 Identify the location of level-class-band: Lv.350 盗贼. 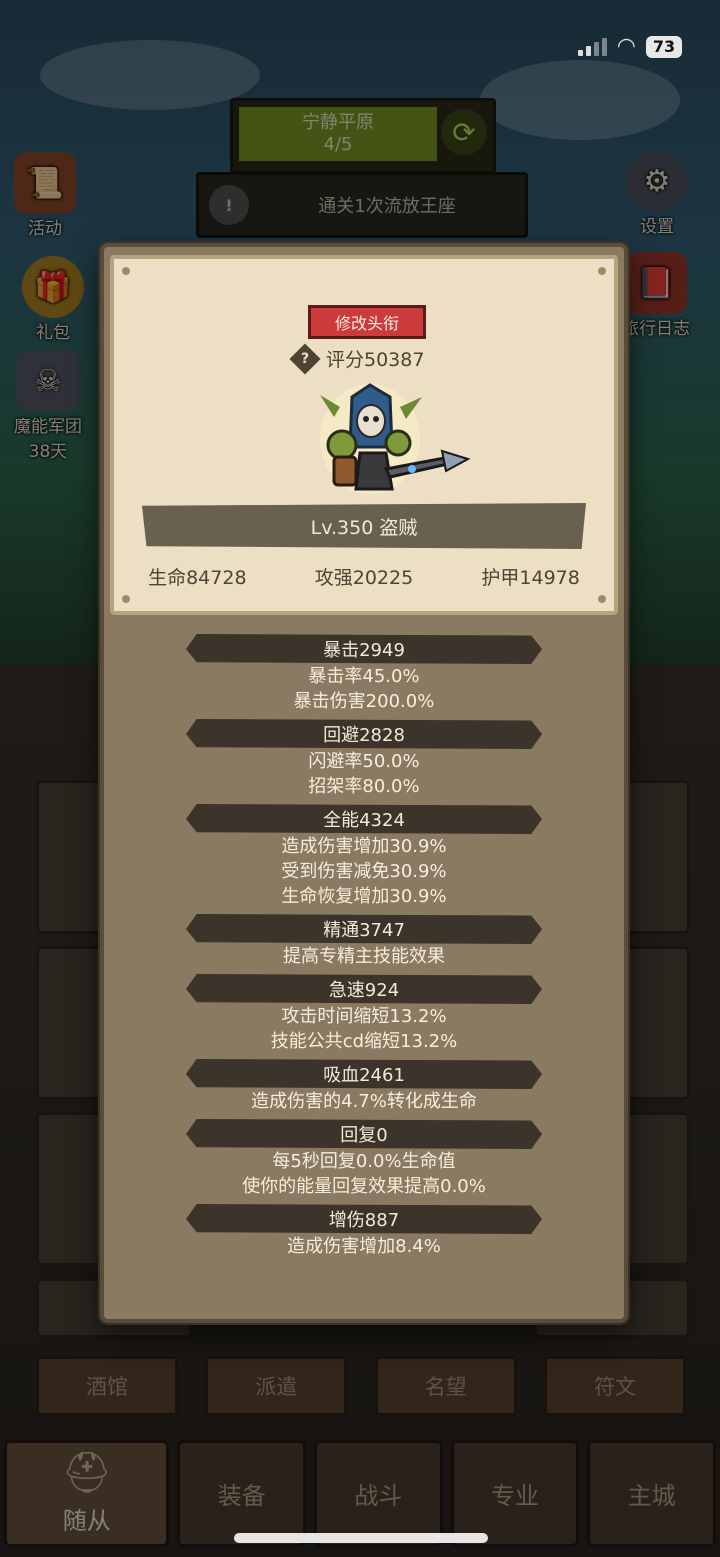
(364, 526).